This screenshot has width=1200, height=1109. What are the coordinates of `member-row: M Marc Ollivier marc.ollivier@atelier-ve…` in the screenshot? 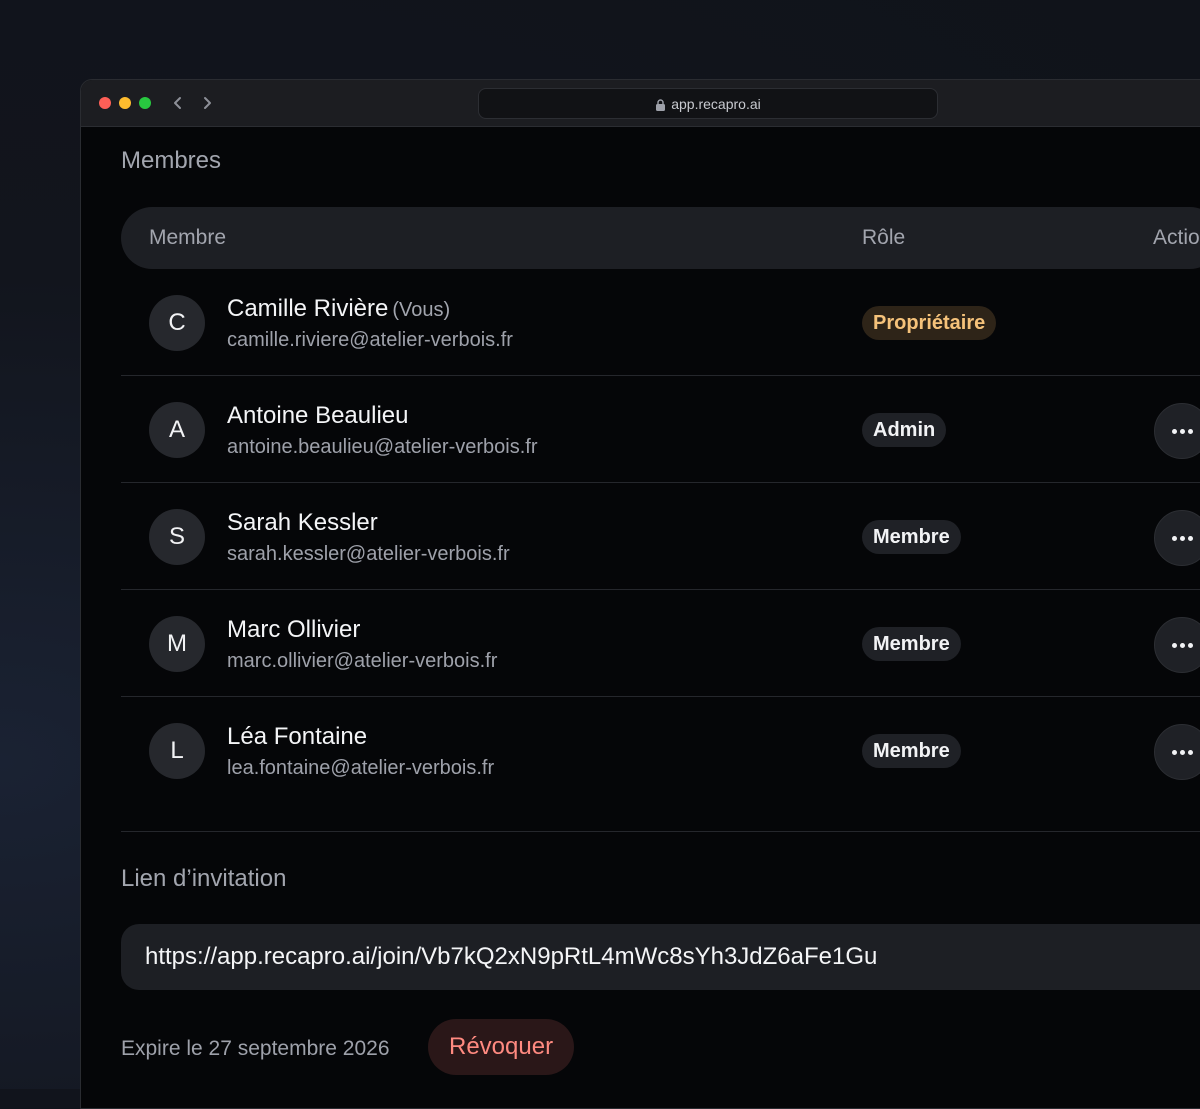 It's located at (660, 643).